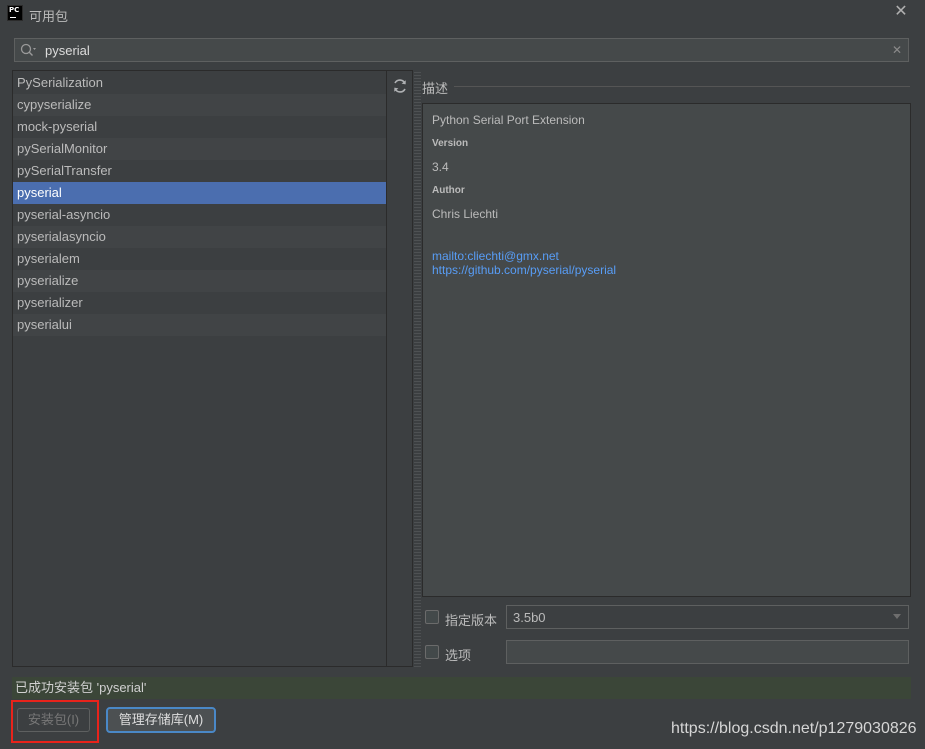 The height and width of the screenshot is (749, 925). Describe the element at coordinates (440, 167) in the screenshot. I see `version-value: 3.4` at that location.